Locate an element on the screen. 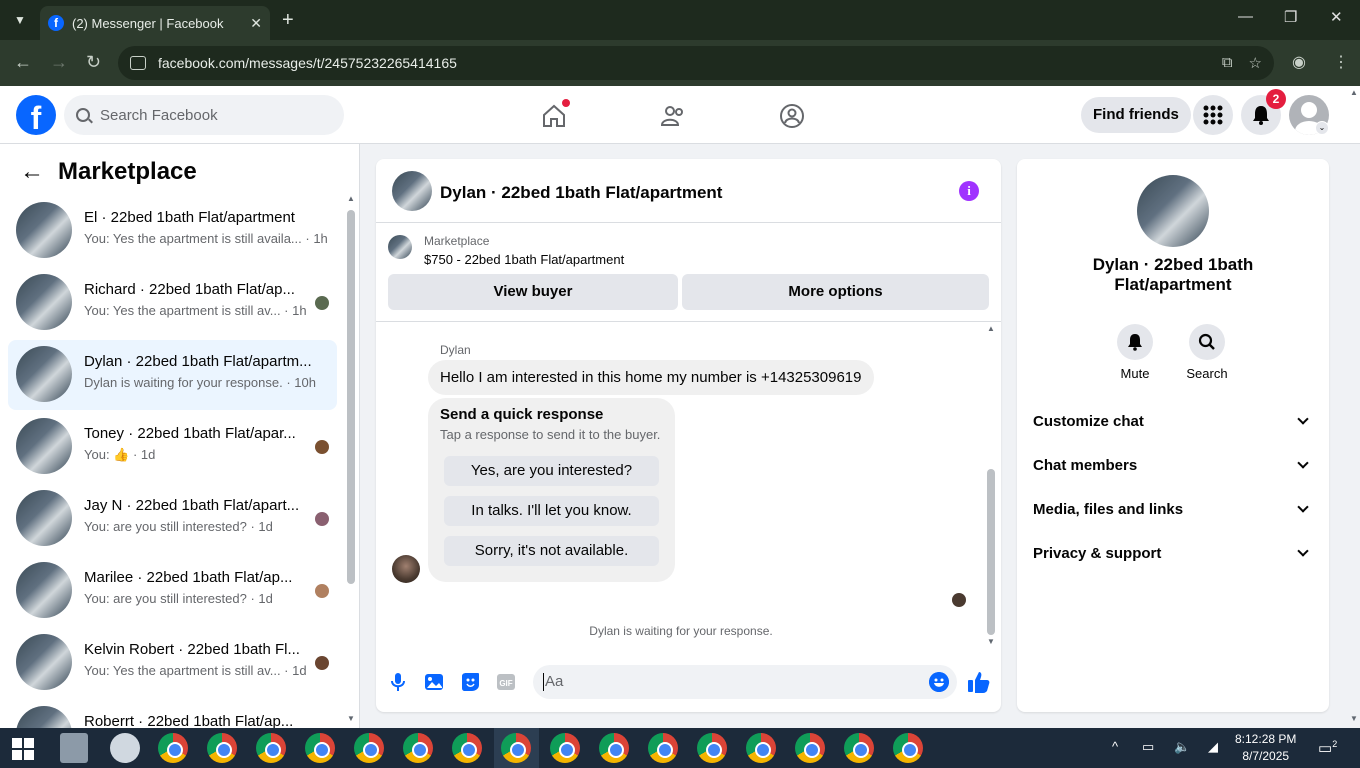 This screenshot has width=1360, height=768. browser-menu-icon: ⋮ is located at coordinates (1341, 62).